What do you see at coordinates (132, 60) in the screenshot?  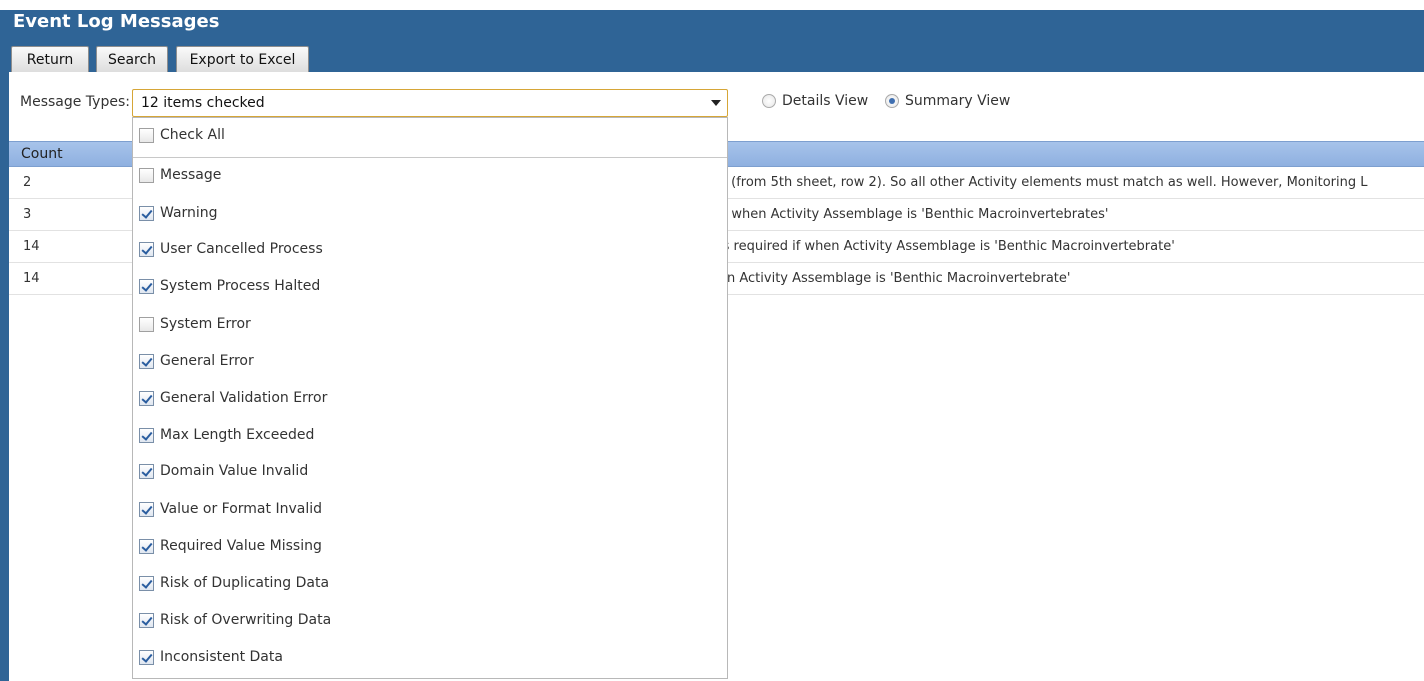 I see `search-button: Search` at bounding box center [132, 60].